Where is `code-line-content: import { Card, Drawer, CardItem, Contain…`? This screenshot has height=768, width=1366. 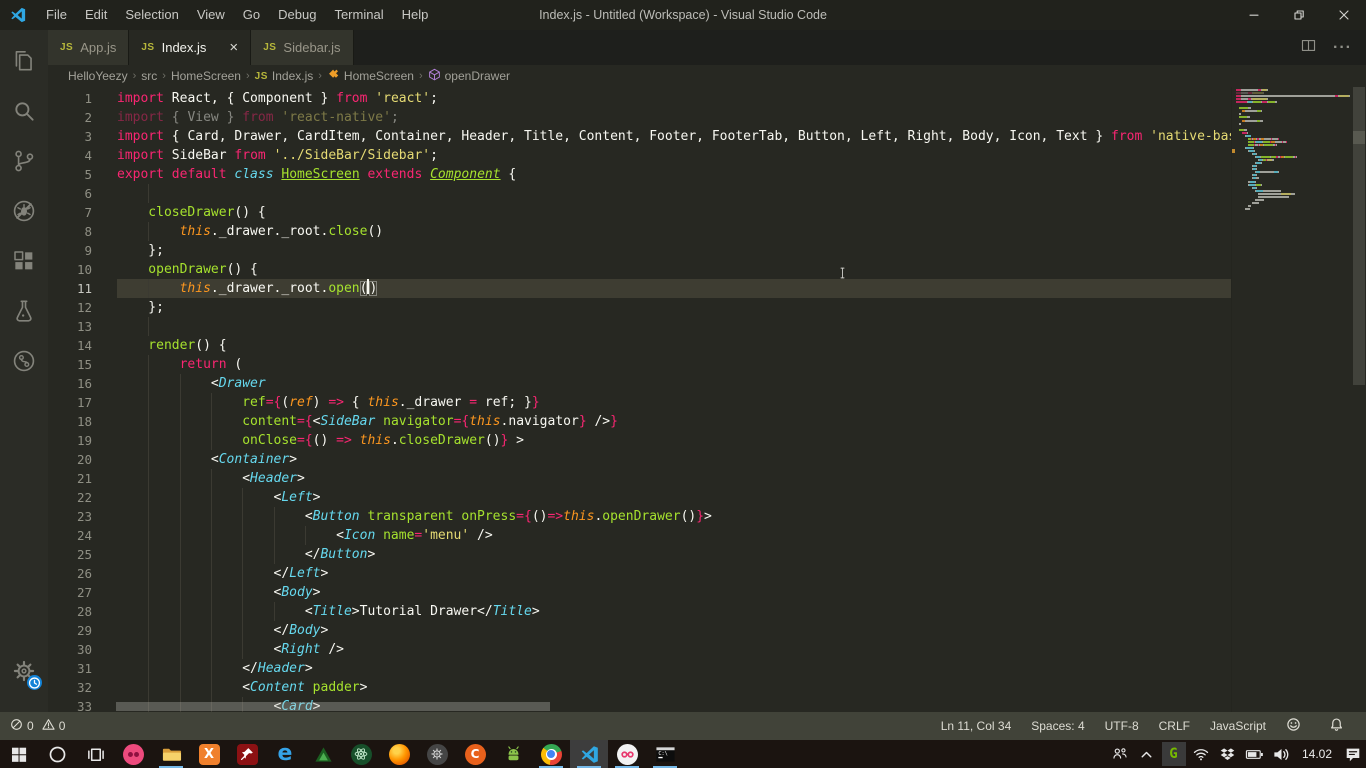
code-line-content: import { Card, Drawer, CardItem, Contain… is located at coordinates (674, 136).